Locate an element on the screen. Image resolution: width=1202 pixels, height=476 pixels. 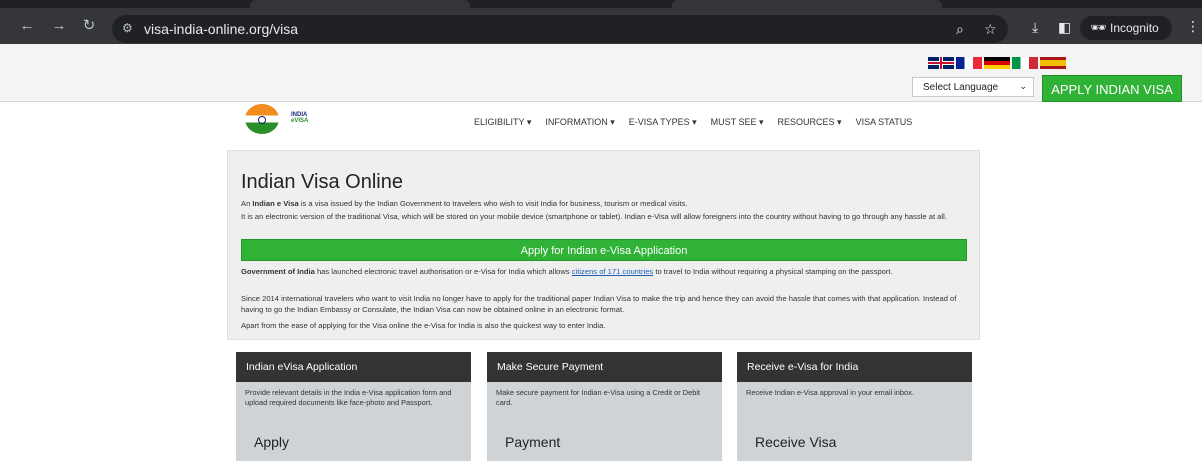
flag-italy-icon is located at coordinates (1025, 63).